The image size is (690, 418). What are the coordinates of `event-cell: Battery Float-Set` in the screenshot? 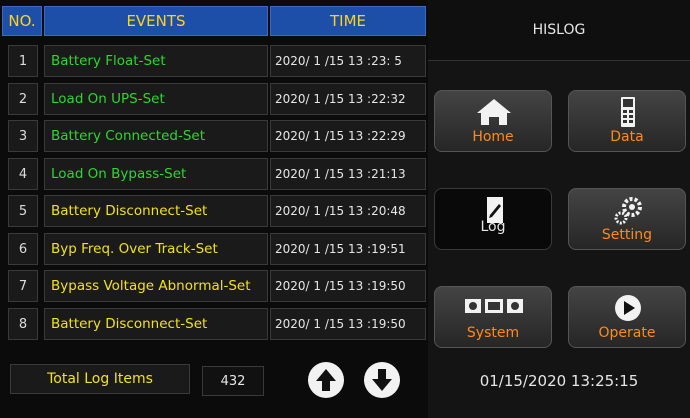 It's located at (156, 61).